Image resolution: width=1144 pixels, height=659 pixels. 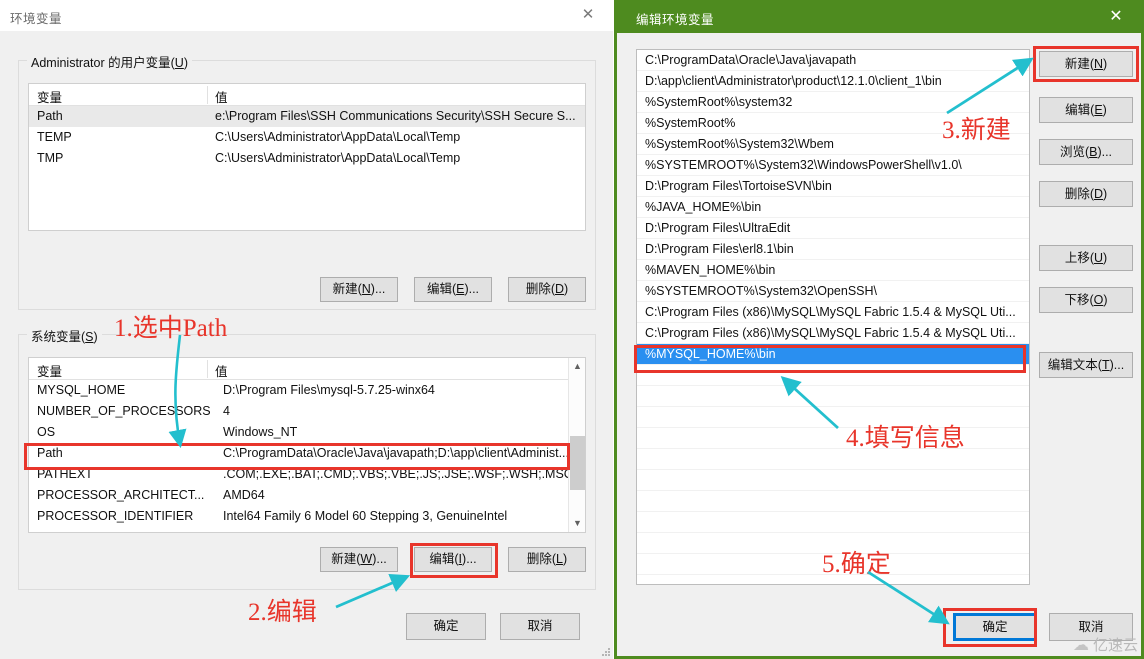 I want to click on scroll-up-icon: ▲, so click(x=577, y=366).